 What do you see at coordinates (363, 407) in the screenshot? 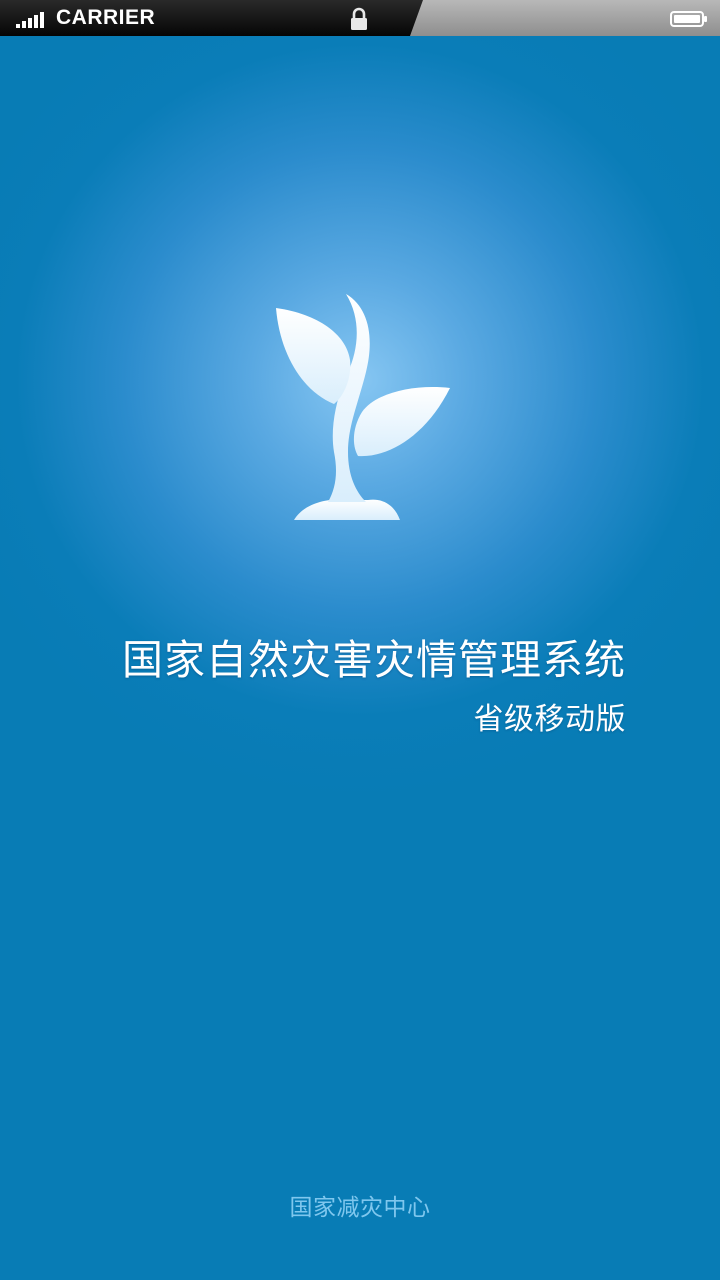
I see `sprout-icon` at bounding box center [363, 407].